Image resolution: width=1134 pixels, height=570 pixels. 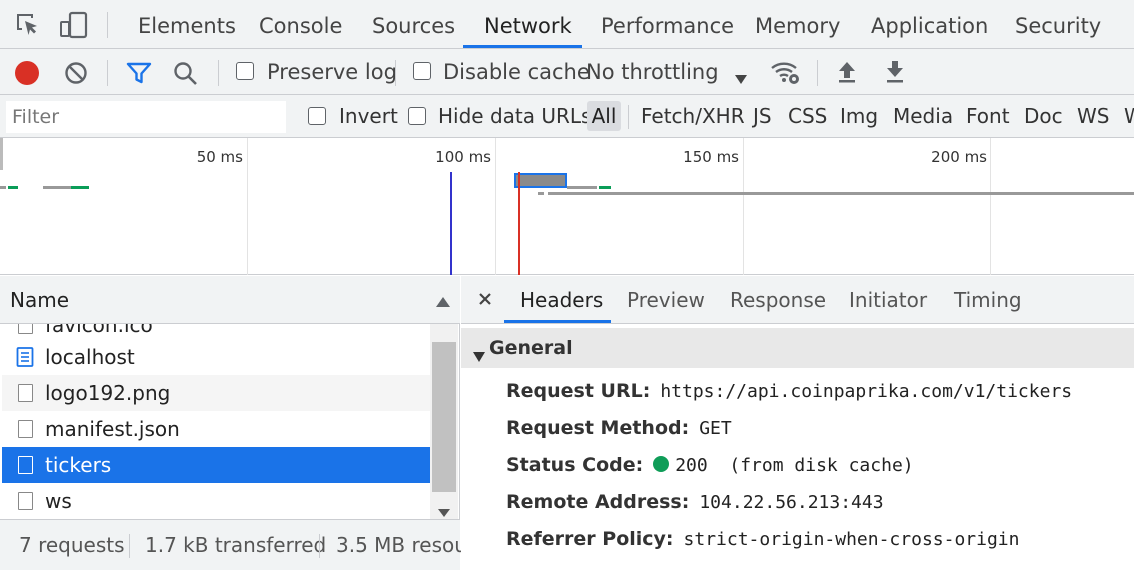 I want to click on document-icon, so click(x=25, y=357).